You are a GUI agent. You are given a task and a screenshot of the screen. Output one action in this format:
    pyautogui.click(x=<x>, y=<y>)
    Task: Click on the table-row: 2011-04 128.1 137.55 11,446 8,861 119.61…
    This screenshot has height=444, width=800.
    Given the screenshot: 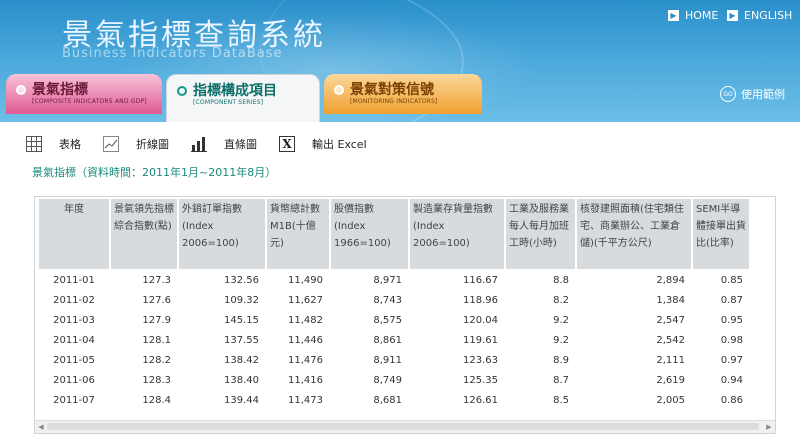 What is the action you would take?
    pyautogui.click(x=394, y=340)
    